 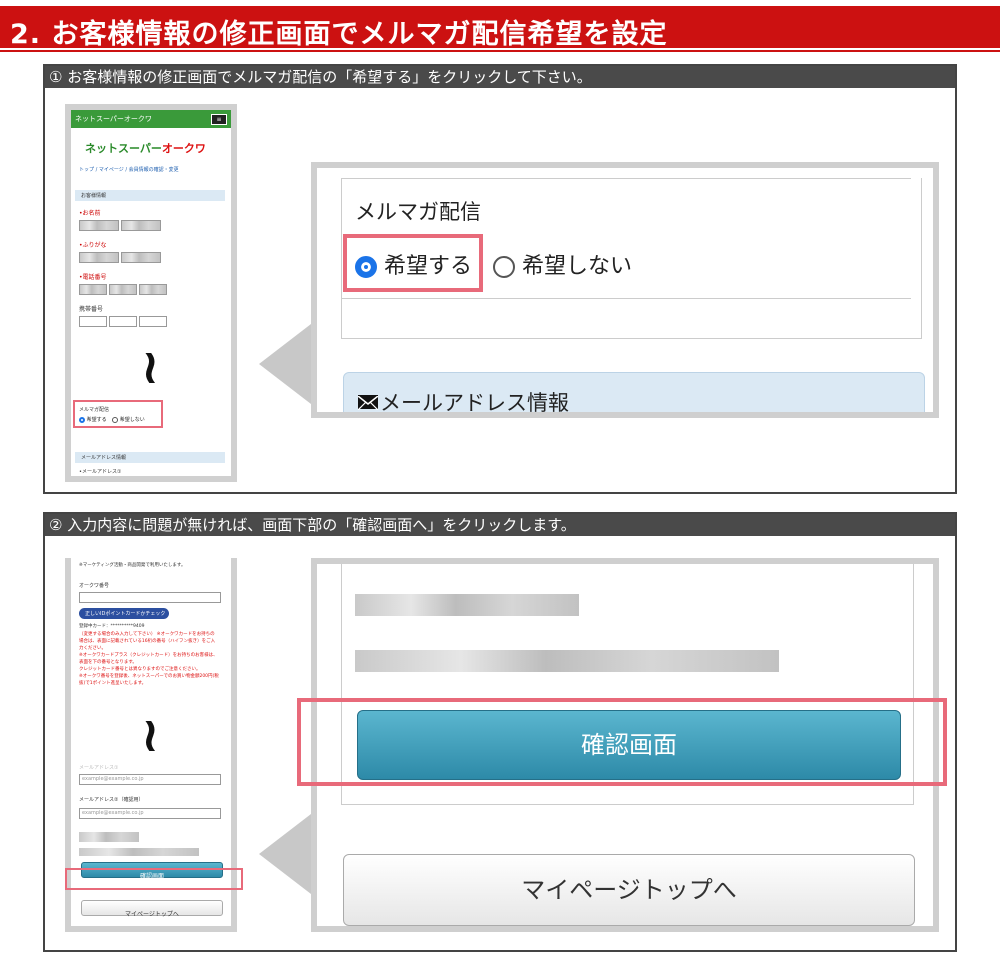 What do you see at coordinates (500, 51) in the screenshot?
I see `header-underline` at bounding box center [500, 51].